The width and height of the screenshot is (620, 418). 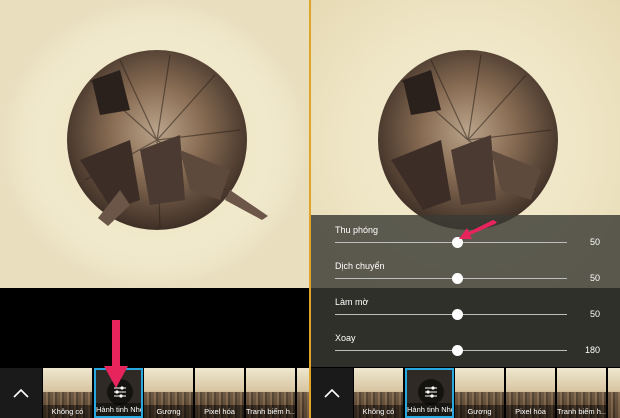 I want to click on slider-label-blur: Làm mờ, so click(x=352, y=302).